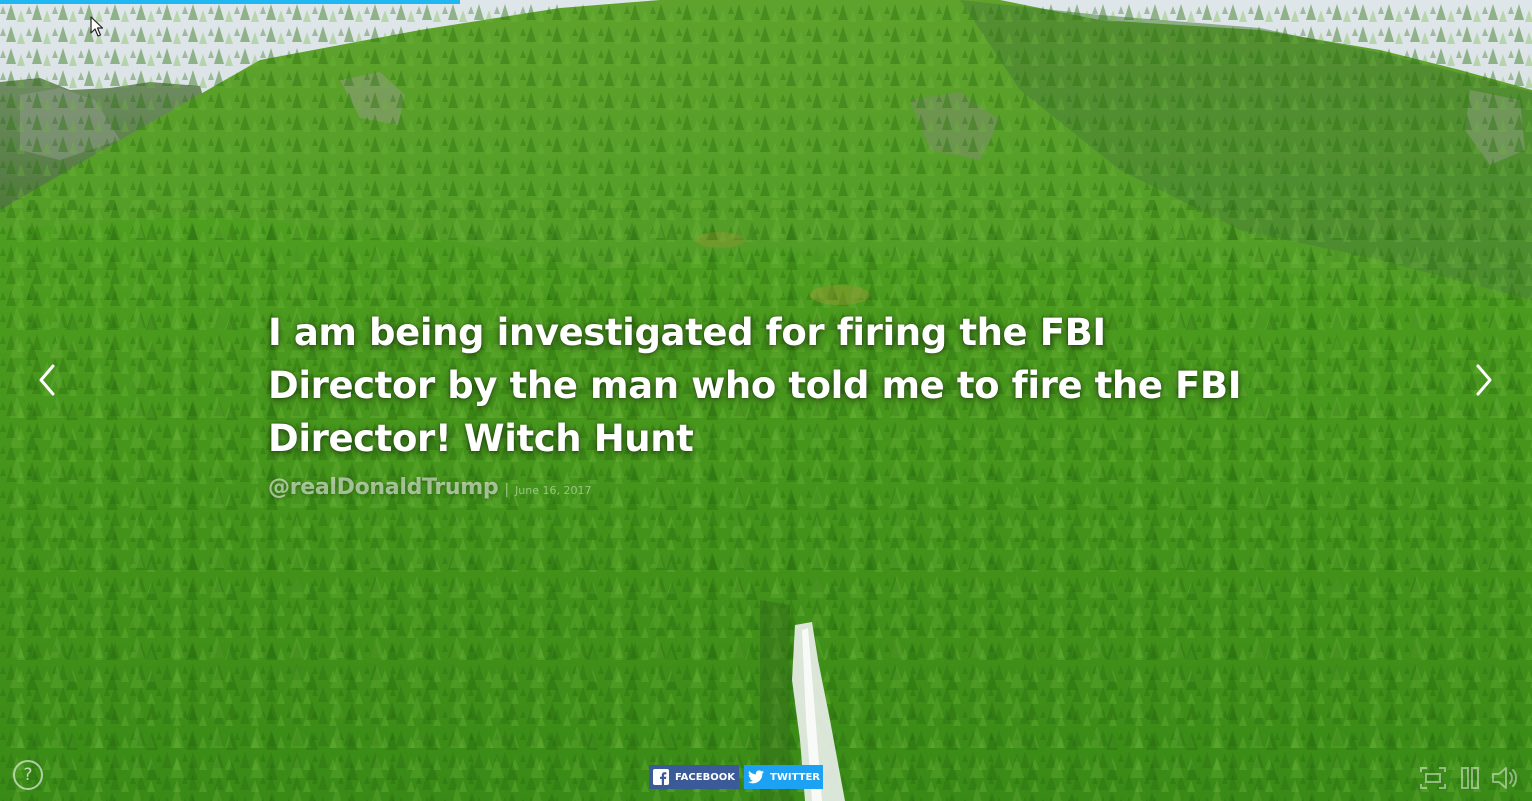 This screenshot has height=801, width=1532. I want to click on pause-icon, so click(1470, 778).